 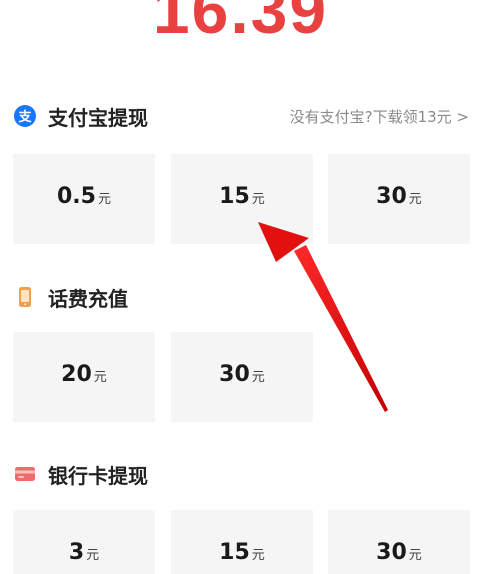 What do you see at coordinates (25, 474) in the screenshot?
I see `bank-card-icon` at bounding box center [25, 474].